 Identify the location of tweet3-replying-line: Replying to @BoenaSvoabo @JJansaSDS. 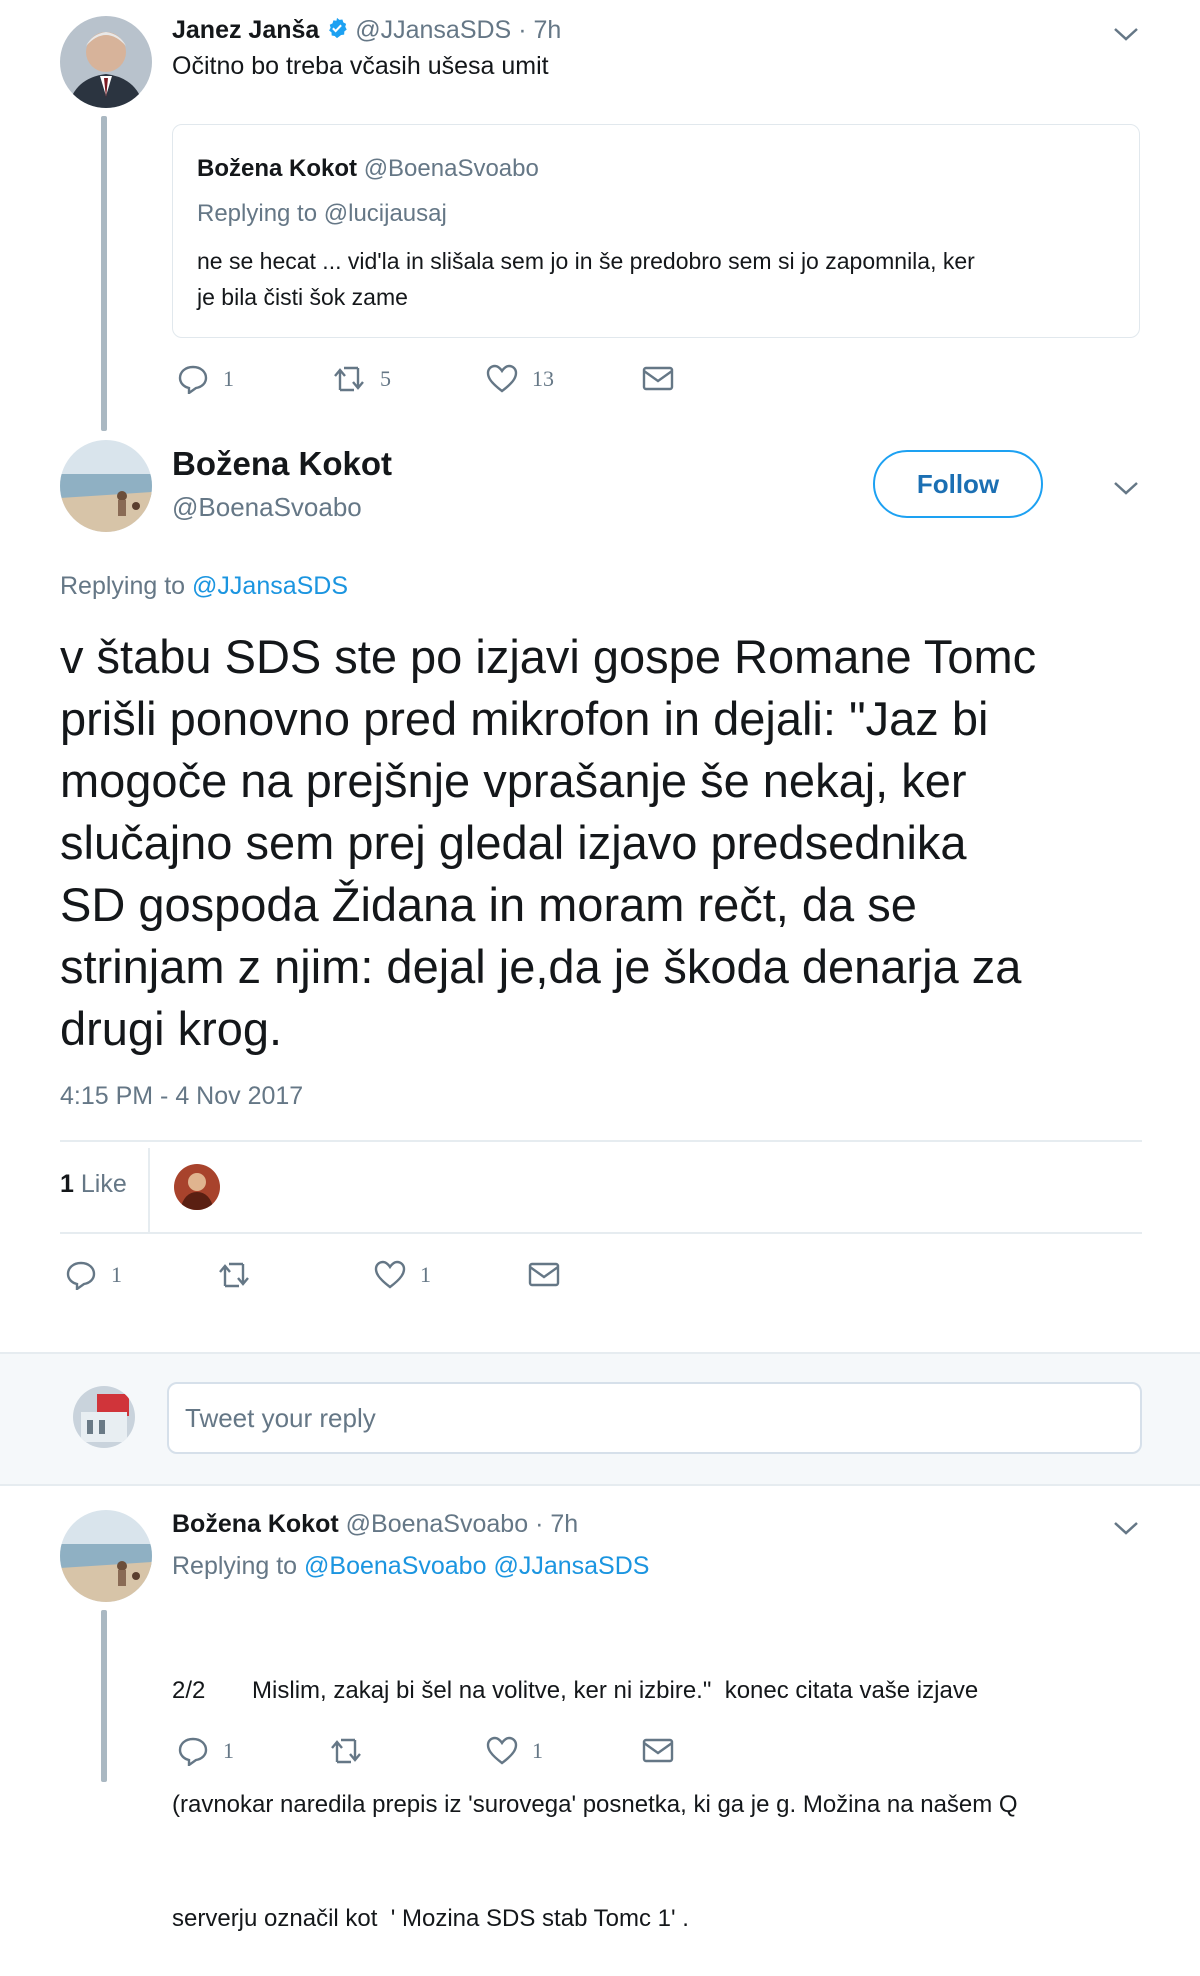
(410, 1566).